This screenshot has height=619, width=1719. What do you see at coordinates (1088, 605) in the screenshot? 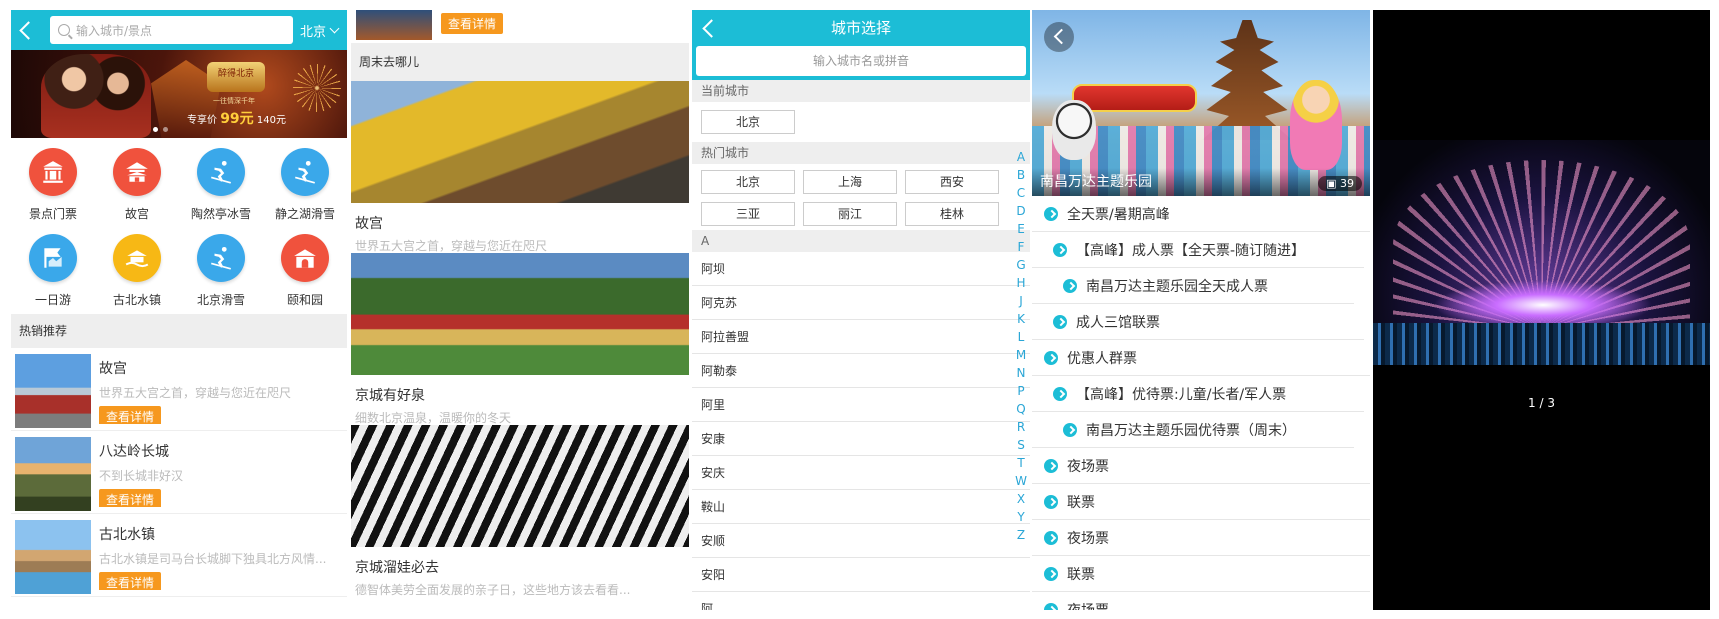
I see `ticket-label: 夜场票` at bounding box center [1088, 605].